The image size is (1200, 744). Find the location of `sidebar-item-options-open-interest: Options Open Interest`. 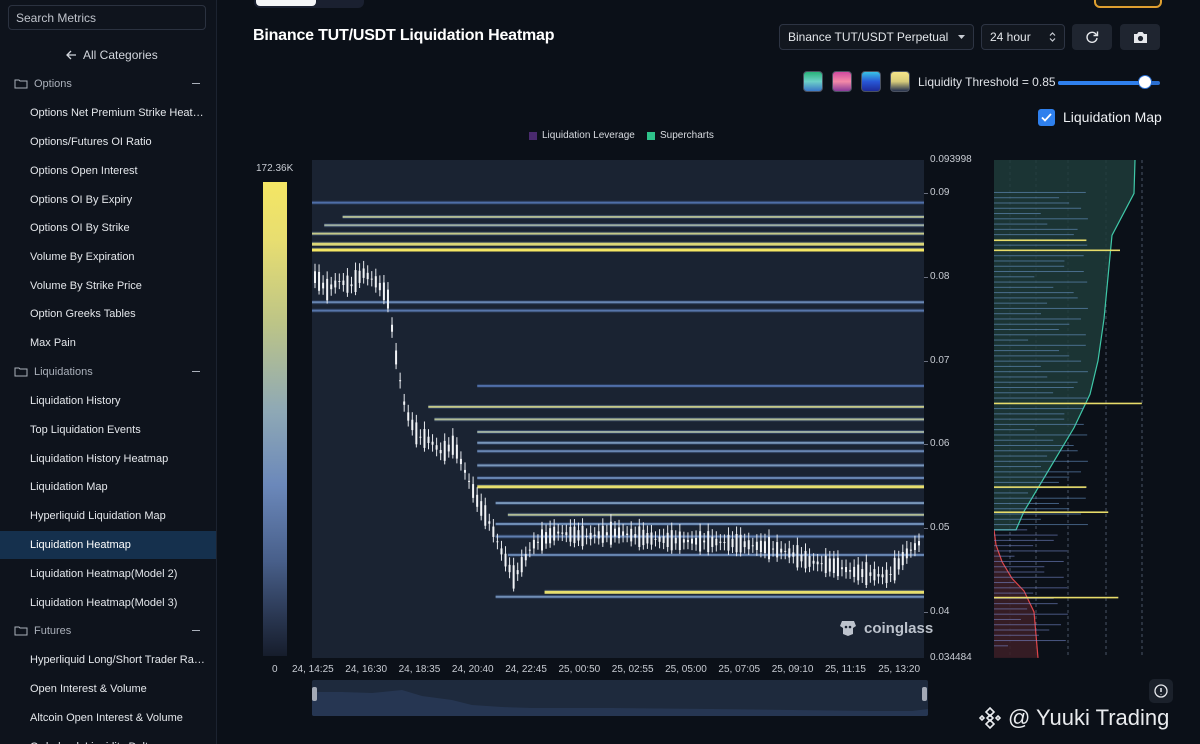

sidebar-item-options-open-interest: Options Open Interest is located at coordinates (108, 171).